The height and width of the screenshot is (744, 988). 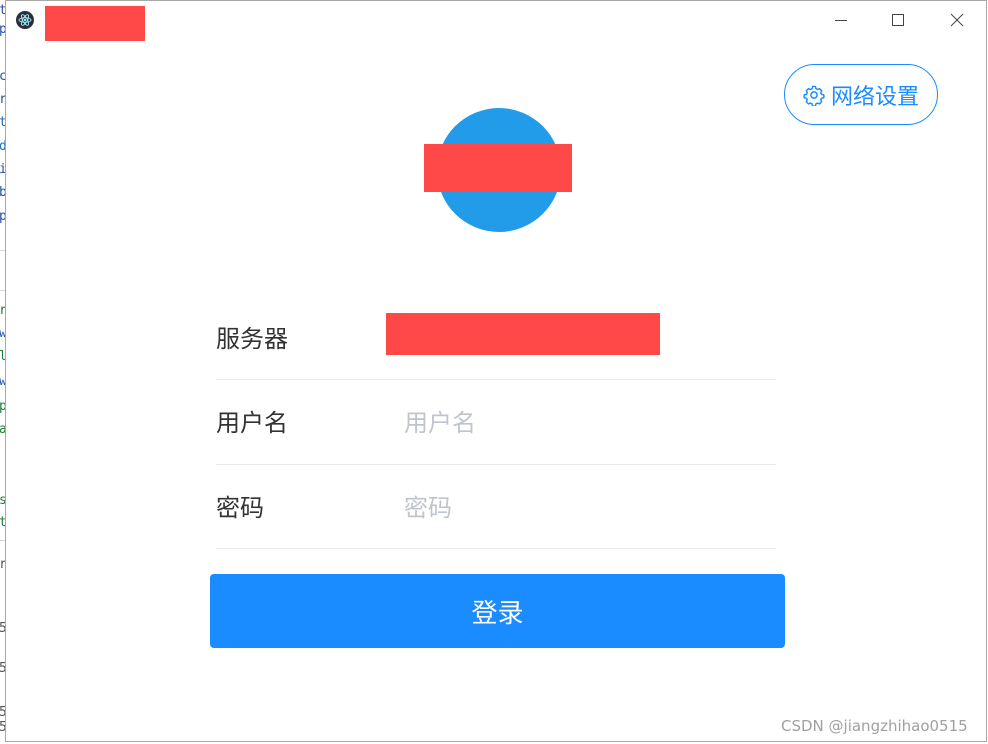 I want to click on maximize-icon, so click(x=898, y=20).